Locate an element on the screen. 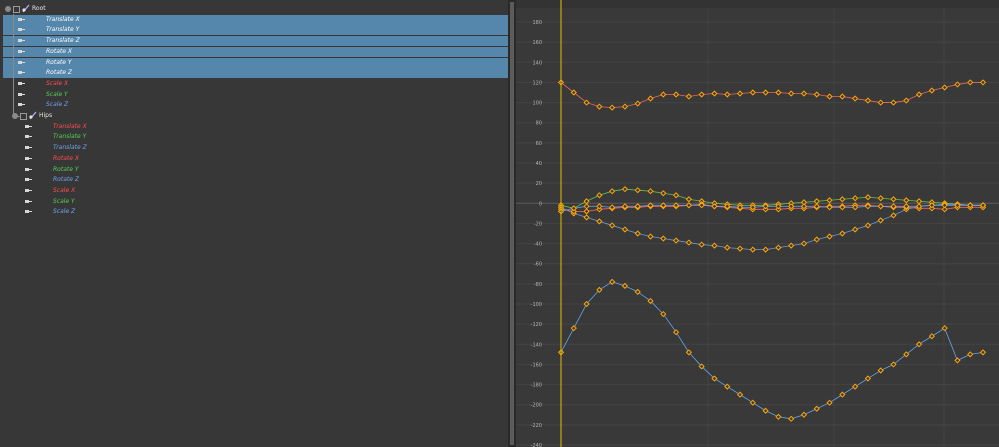 The image size is (999, 447). channel-row-root-scale-x: Scale X is located at coordinates (255, 84).